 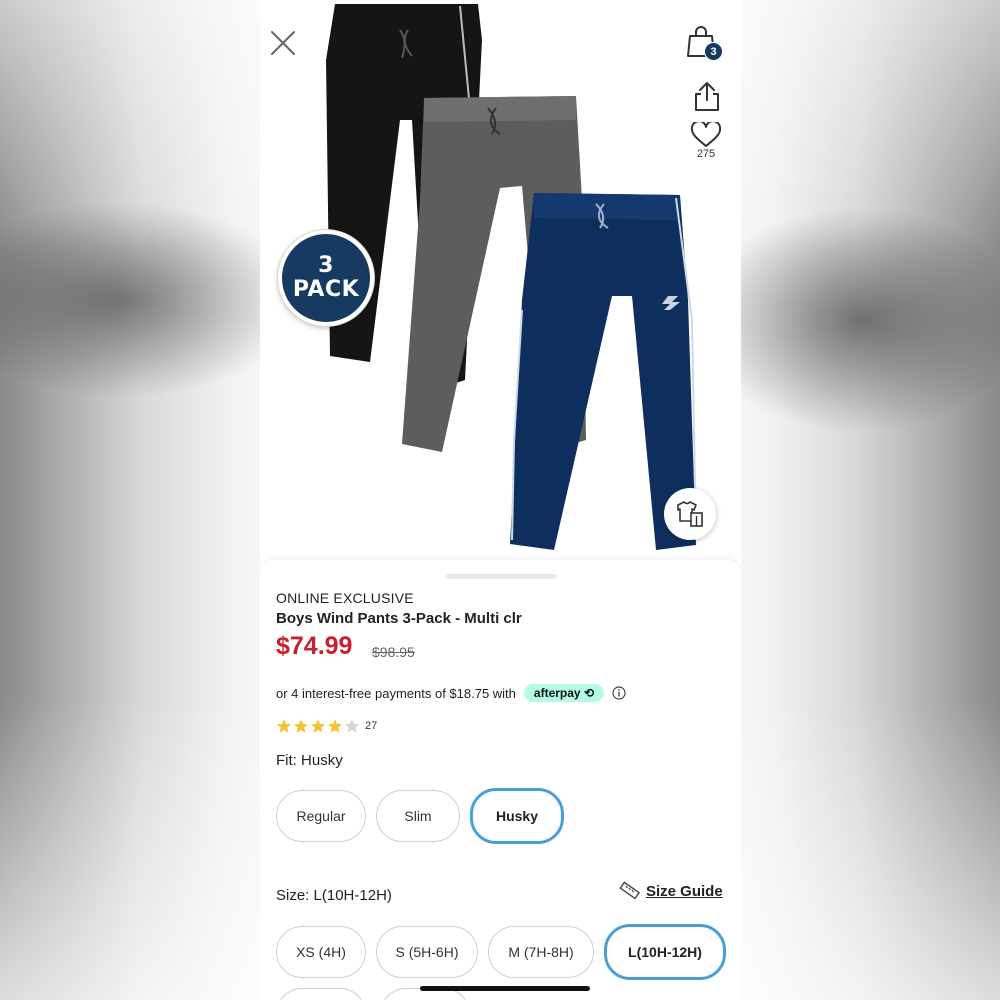 What do you see at coordinates (326, 265) in the screenshot?
I see `pack-badge-number: 3` at bounding box center [326, 265].